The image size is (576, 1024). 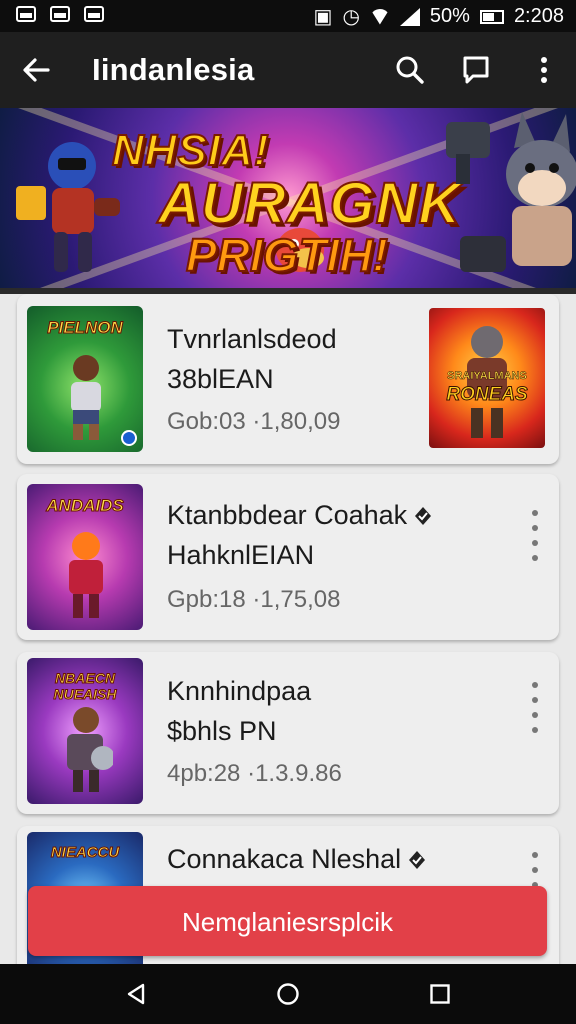 I want to click on item-subtitle: 38blEAN, so click(x=220, y=379).